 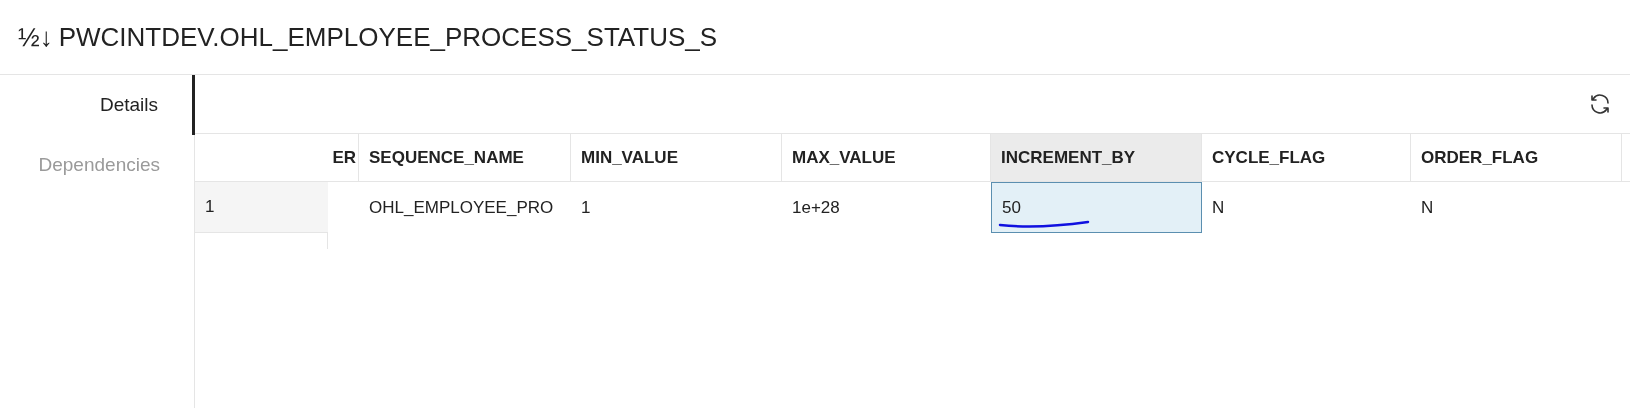 I want to click on column-header: ORDER_FLAG, so click(x=1516, y=157).